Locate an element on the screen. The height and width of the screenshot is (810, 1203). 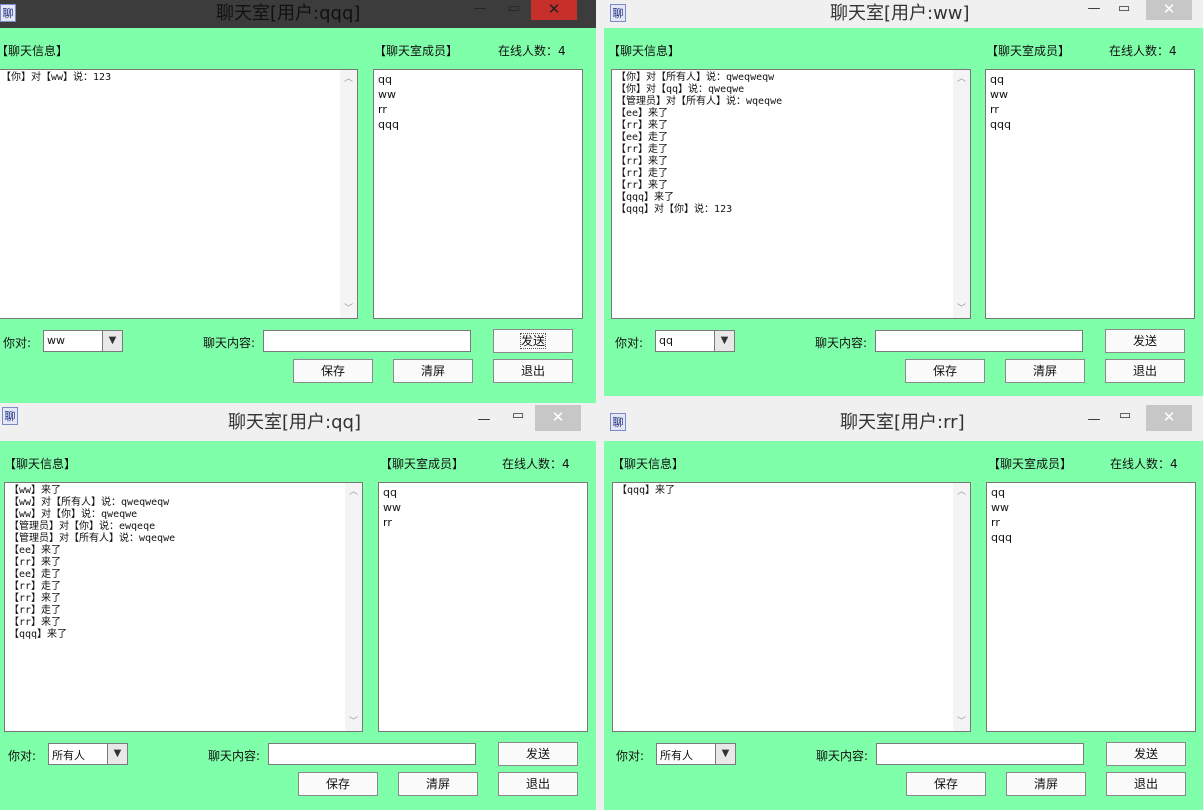
window-title: 聊天室[用户:qqq] is located at coordinates (288, 13).